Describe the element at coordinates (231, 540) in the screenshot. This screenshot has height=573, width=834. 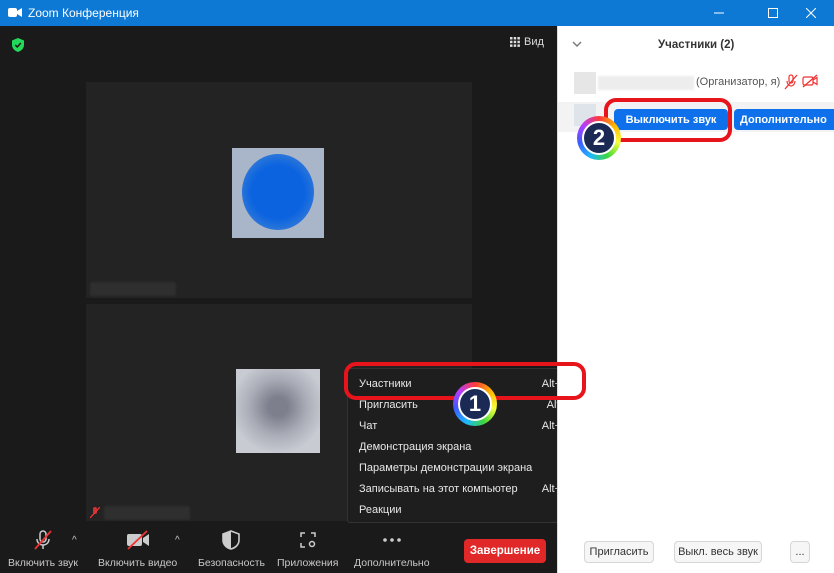
I see `security-shield-icon` at that location.